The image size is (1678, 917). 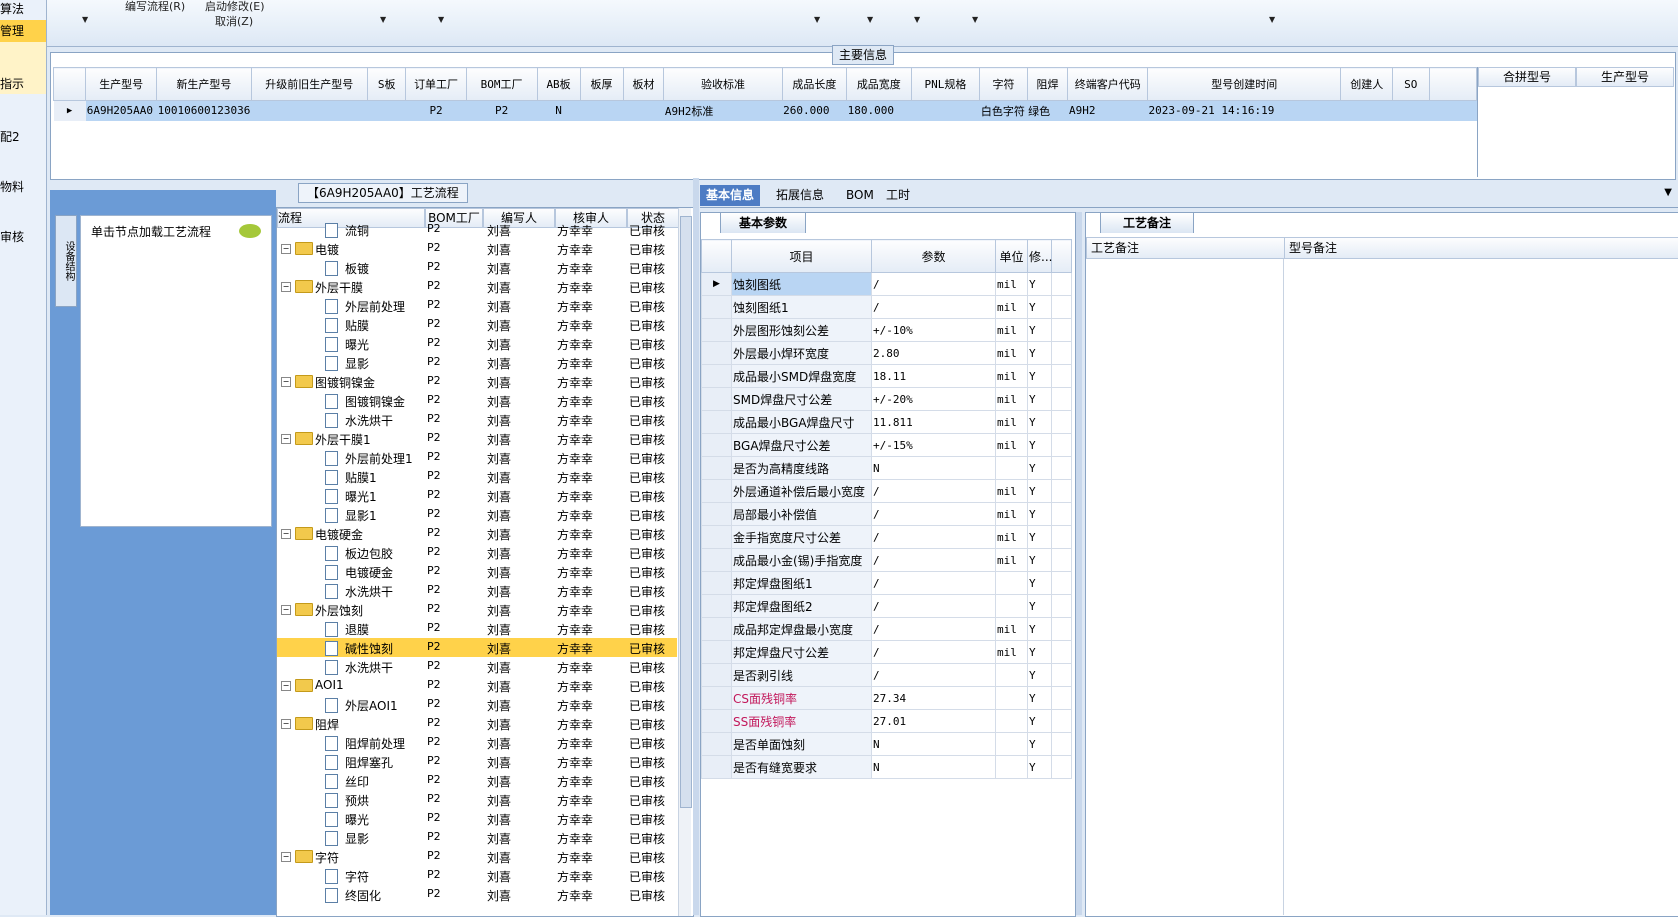 I want to click on col-header: 项目, so click(x=801, y=256).